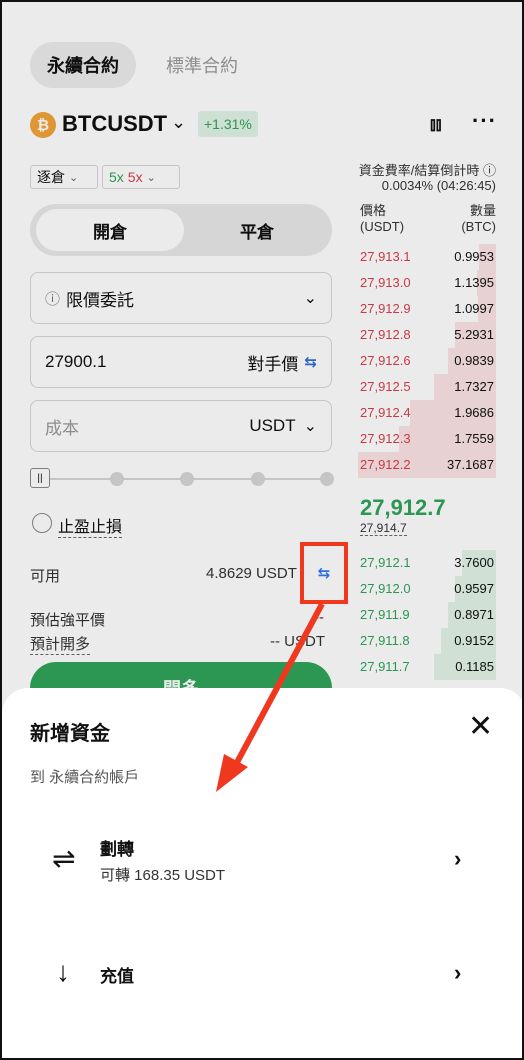 This screenshot has height=1060, width=524. What do you see at coordinates (270, 697) in the screenshot?
I see `annotation-arrow` at bounding box center [270, 697].